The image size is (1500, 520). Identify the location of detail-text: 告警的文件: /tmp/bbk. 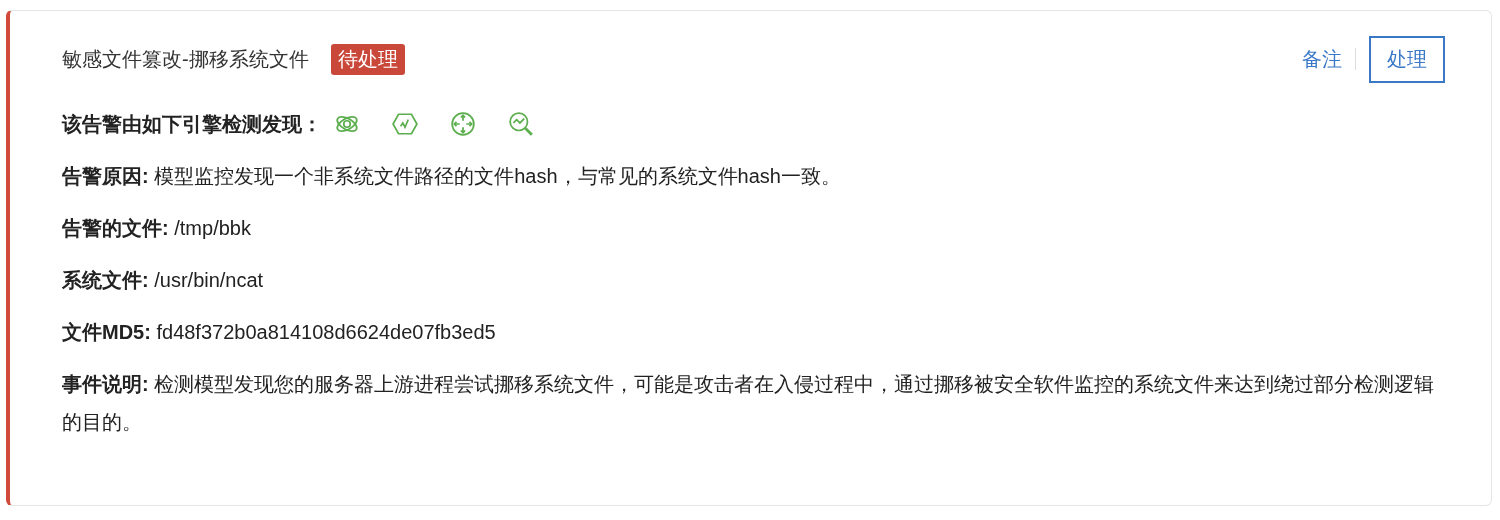
(157, 228).